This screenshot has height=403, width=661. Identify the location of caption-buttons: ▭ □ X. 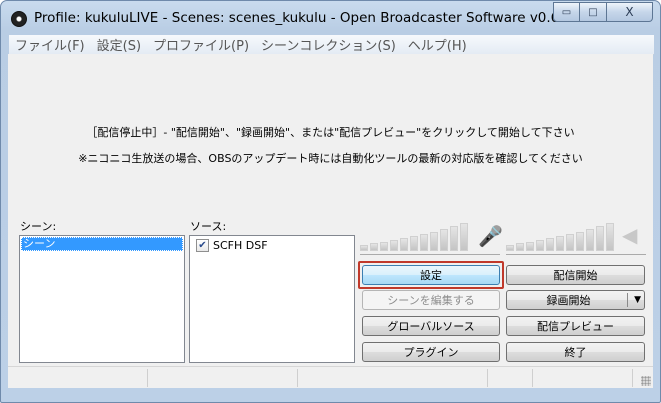
(603, 12).